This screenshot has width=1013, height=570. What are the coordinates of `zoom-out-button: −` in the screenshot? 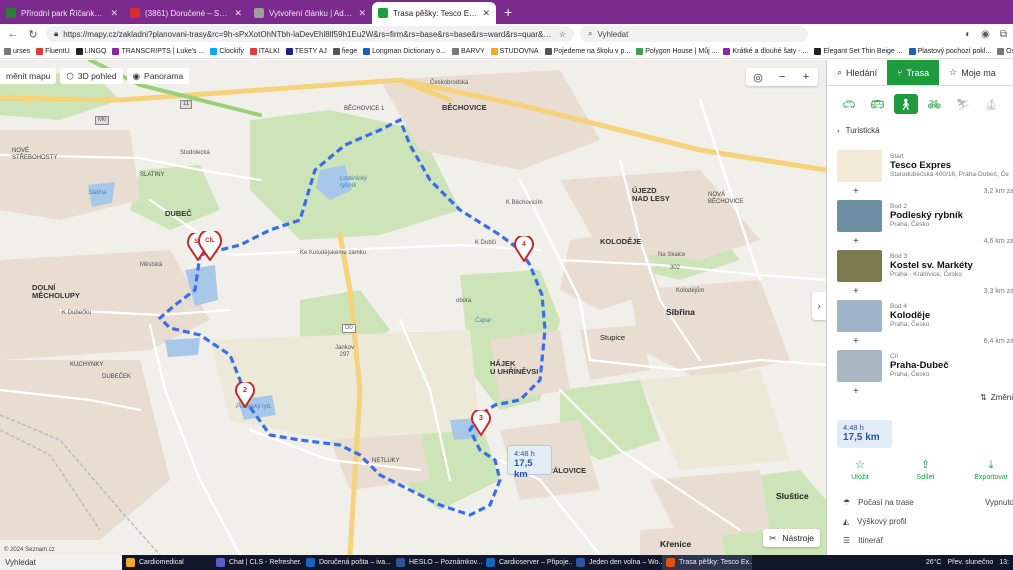 It's located at (782, 77).